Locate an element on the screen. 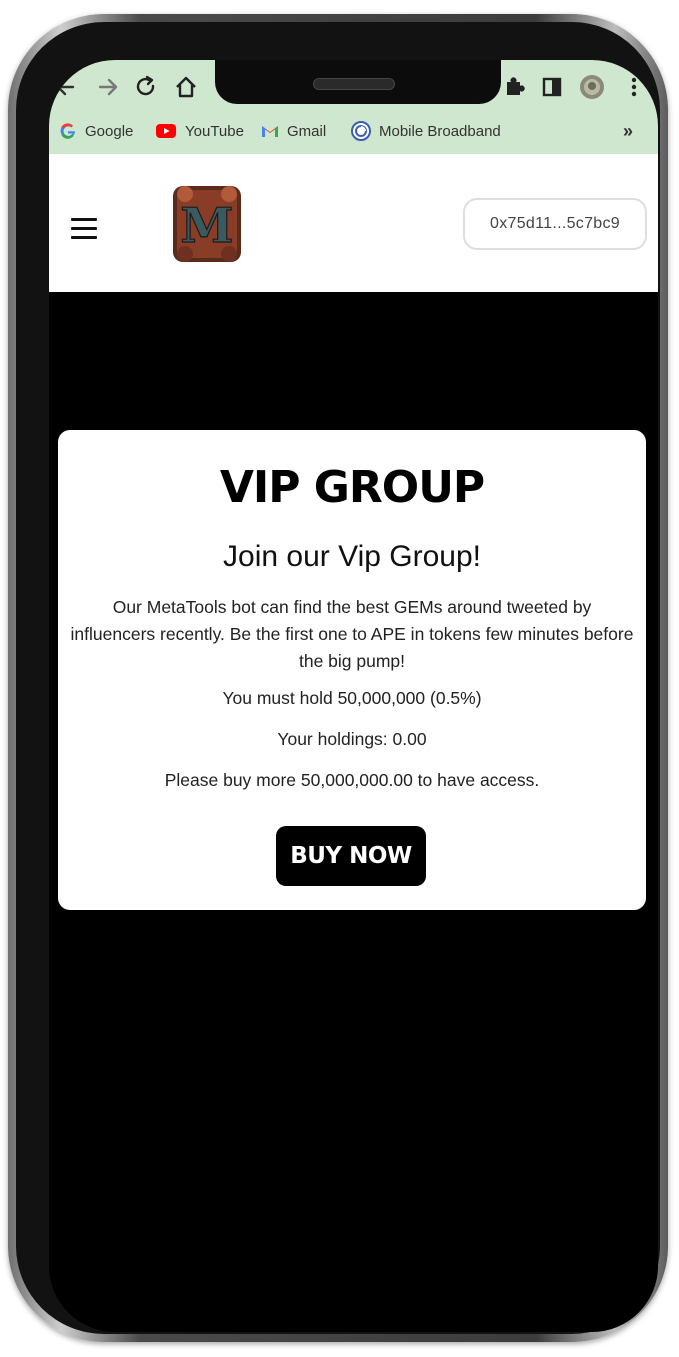 This screenshot has height=1357, width=679. extensions-icon is located at coordinates (514, 87).